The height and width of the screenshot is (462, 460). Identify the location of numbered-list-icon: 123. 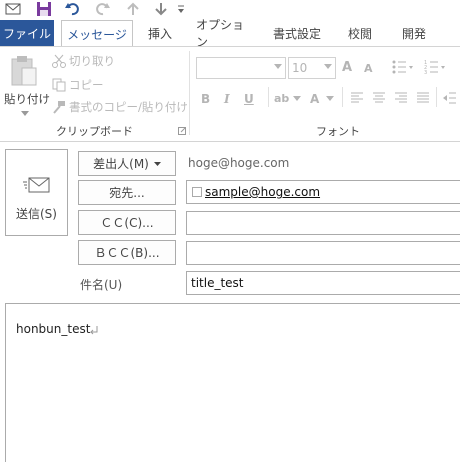
(435, 67).